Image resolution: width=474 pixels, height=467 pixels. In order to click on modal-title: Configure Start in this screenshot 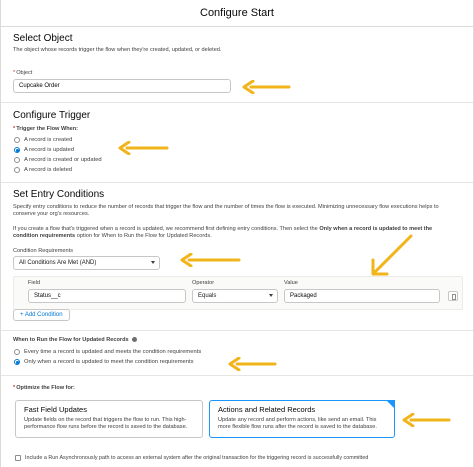, I will do `click(237, 13)`.